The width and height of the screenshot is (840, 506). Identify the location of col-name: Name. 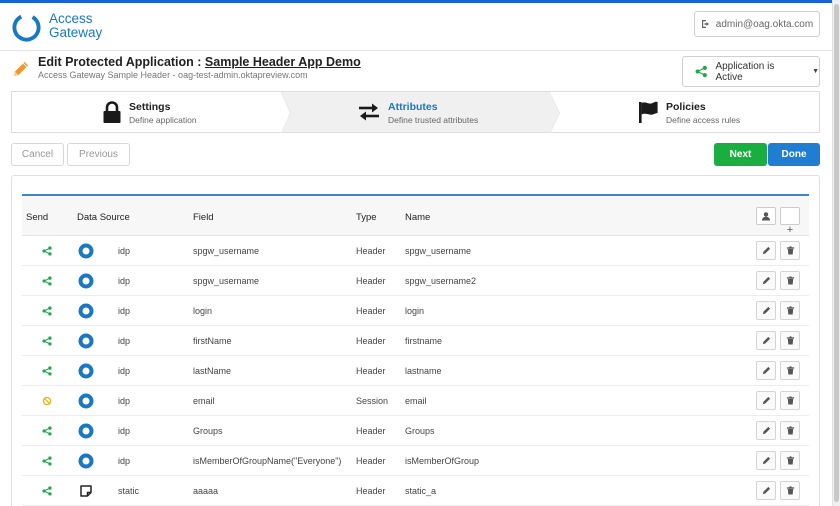
(418, 217).